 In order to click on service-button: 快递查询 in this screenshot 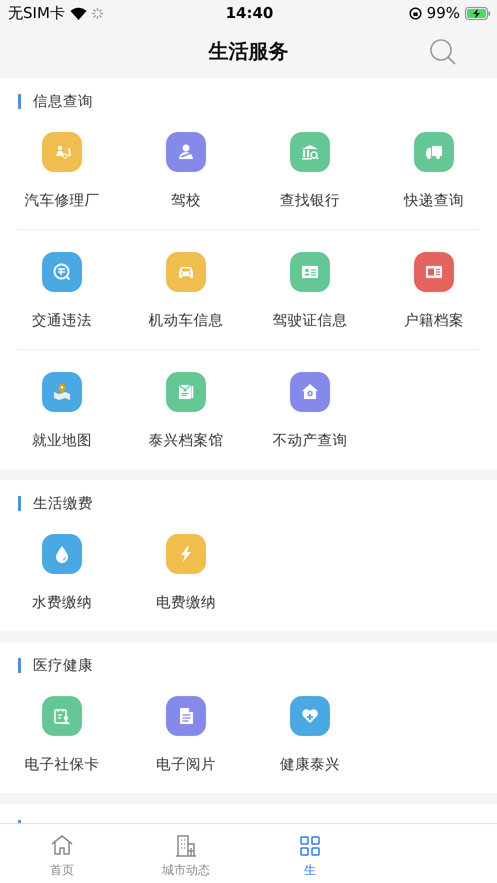, I will do `click(434, 169)`.